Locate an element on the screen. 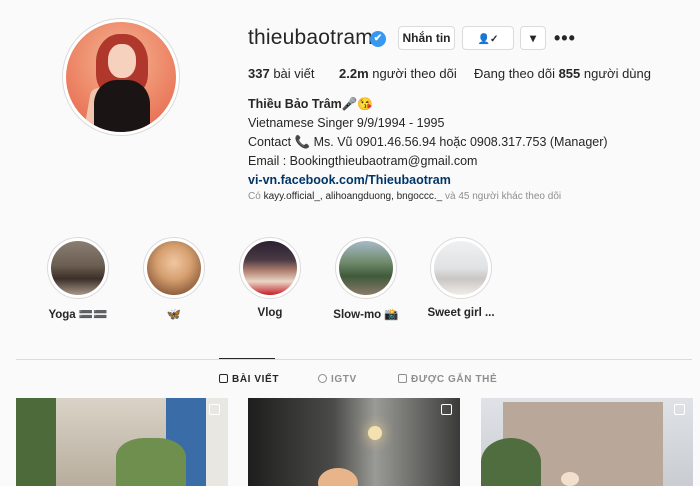  tab-posts: BÀI VIẾT is located at coordinates (249, 379).